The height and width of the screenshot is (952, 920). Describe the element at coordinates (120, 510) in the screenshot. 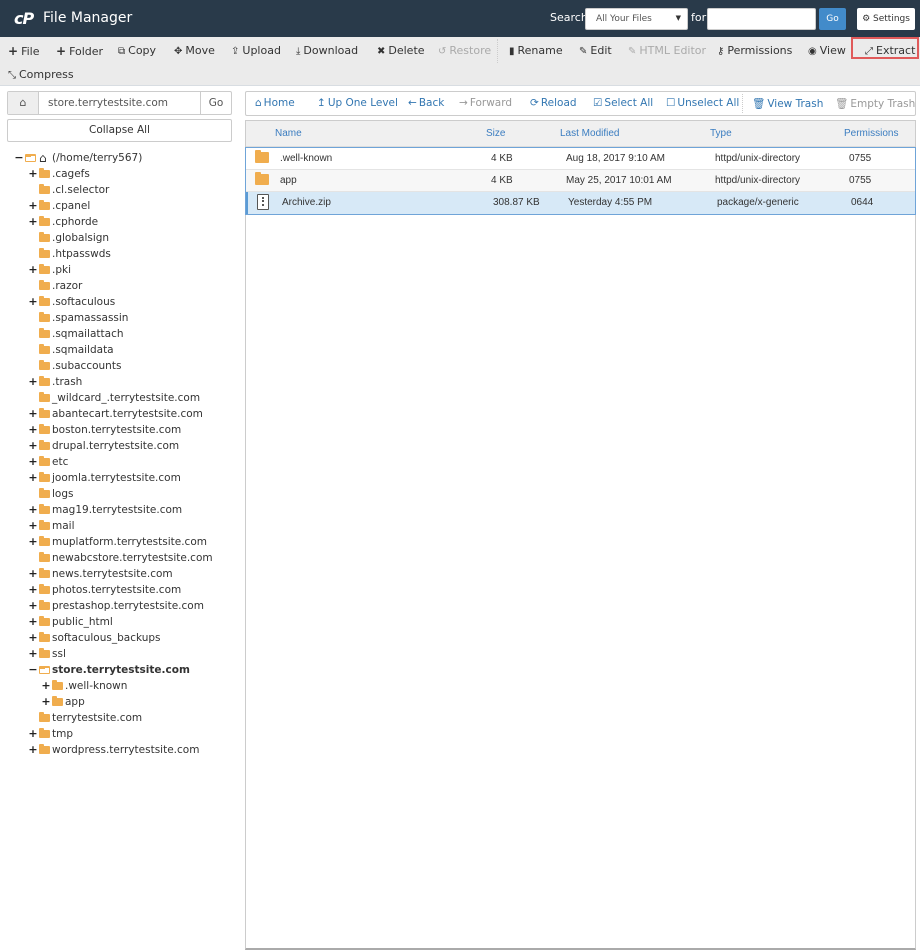

I see `tree-item: + mag19.terrytestsite.com` at that location.